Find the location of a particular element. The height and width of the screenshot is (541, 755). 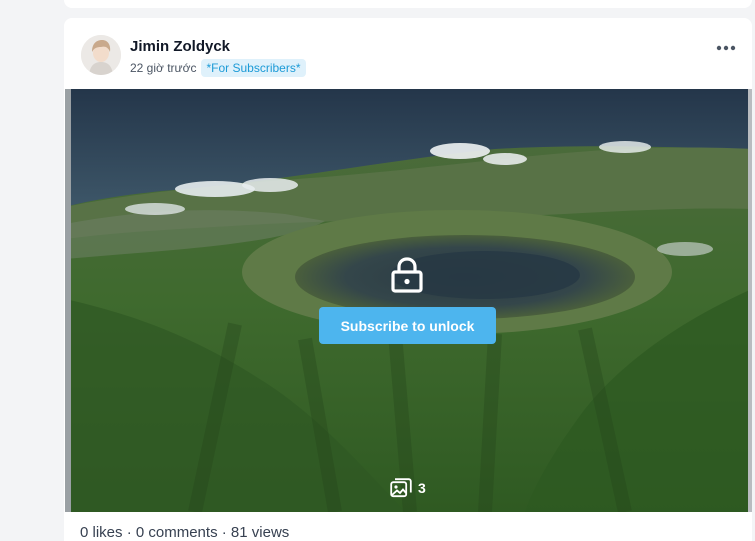

post-stats: 0 likes · 0 comments · 81 views is located at coordinates (184, 532).